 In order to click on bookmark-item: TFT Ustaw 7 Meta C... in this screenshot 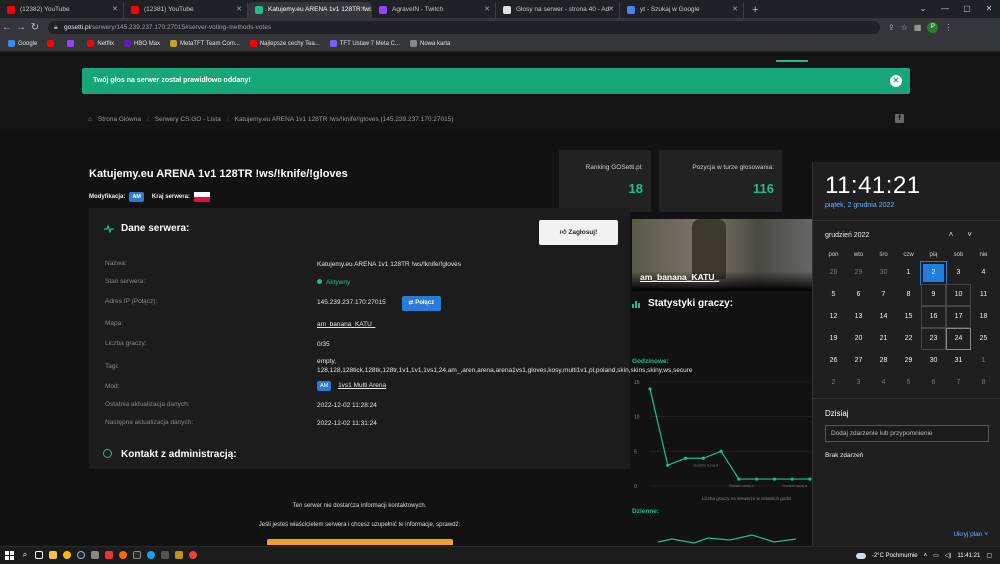, I will do `click(364, 43)`.